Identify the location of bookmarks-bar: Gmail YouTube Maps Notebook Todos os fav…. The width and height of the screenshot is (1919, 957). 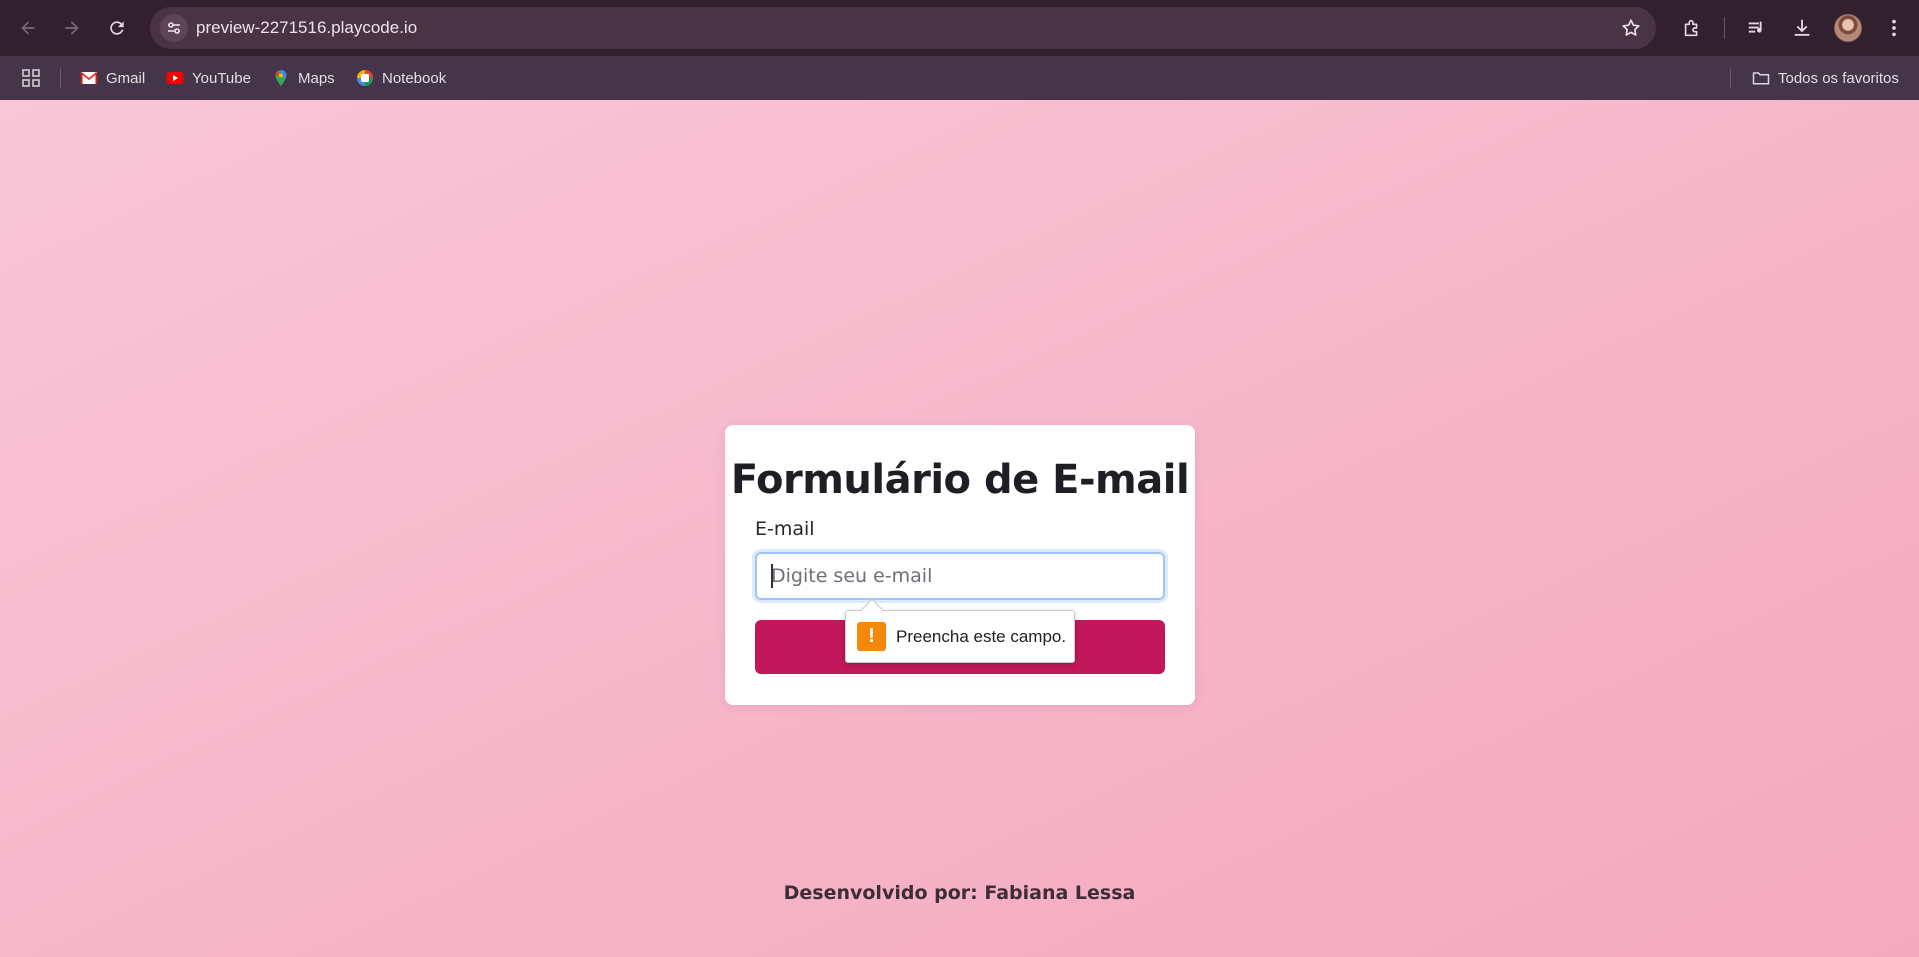
(959, 78).